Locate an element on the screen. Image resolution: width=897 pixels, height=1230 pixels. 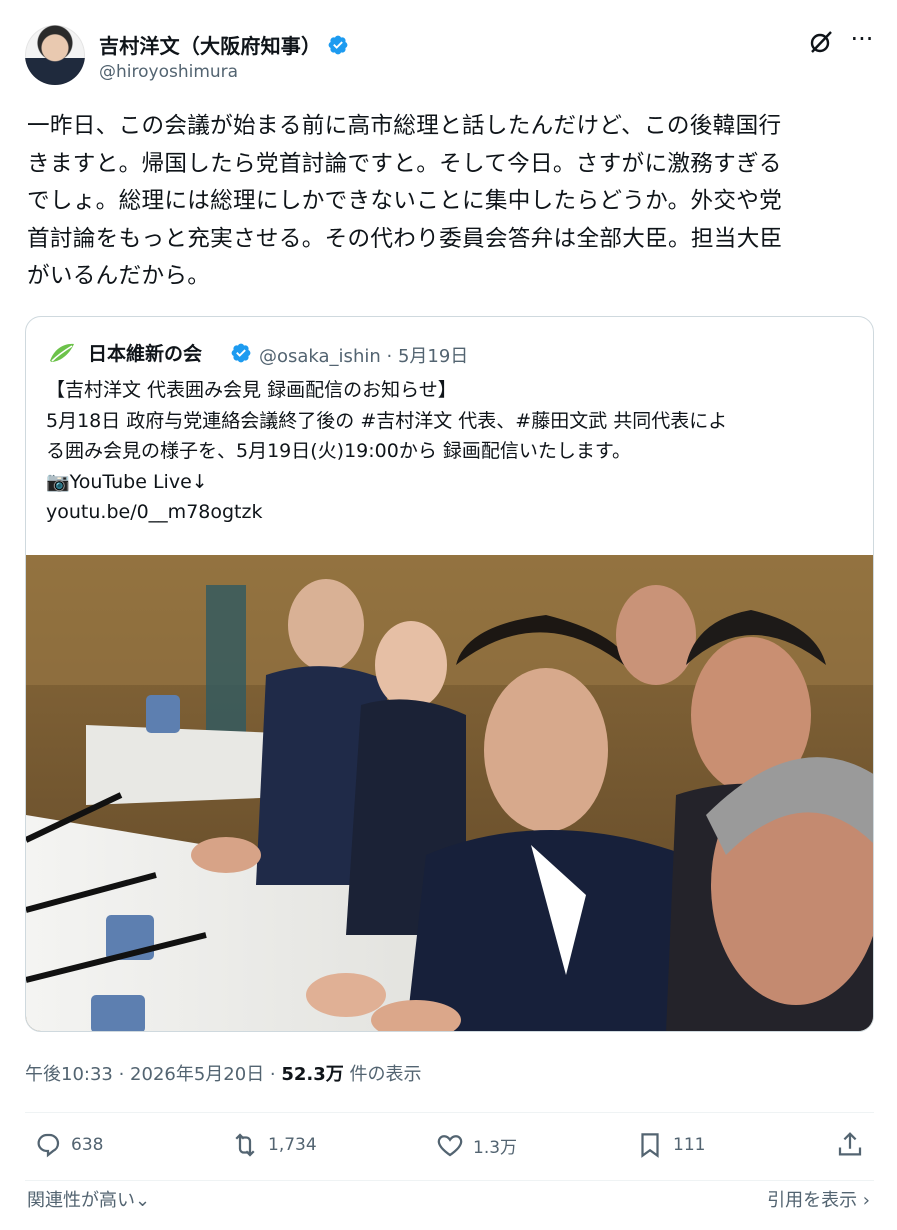
heart-icon is located at coordinates (450, 1146).